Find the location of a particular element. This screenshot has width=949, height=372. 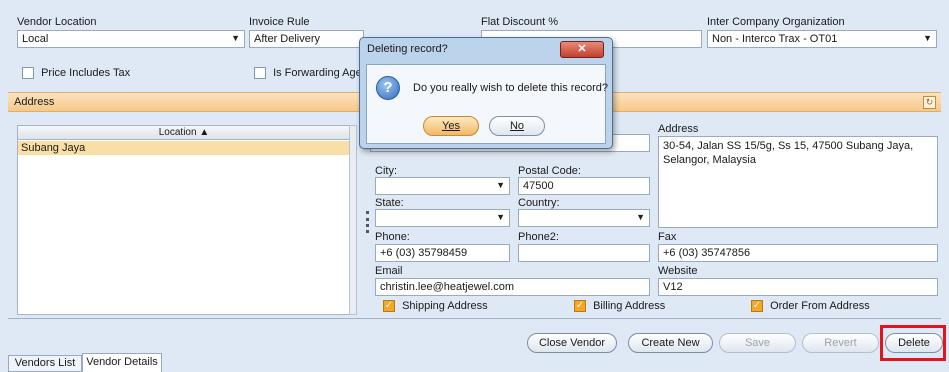

interco-select: Non - Interco Trax - OT01 ▼ is located at coordinates (822, 39).